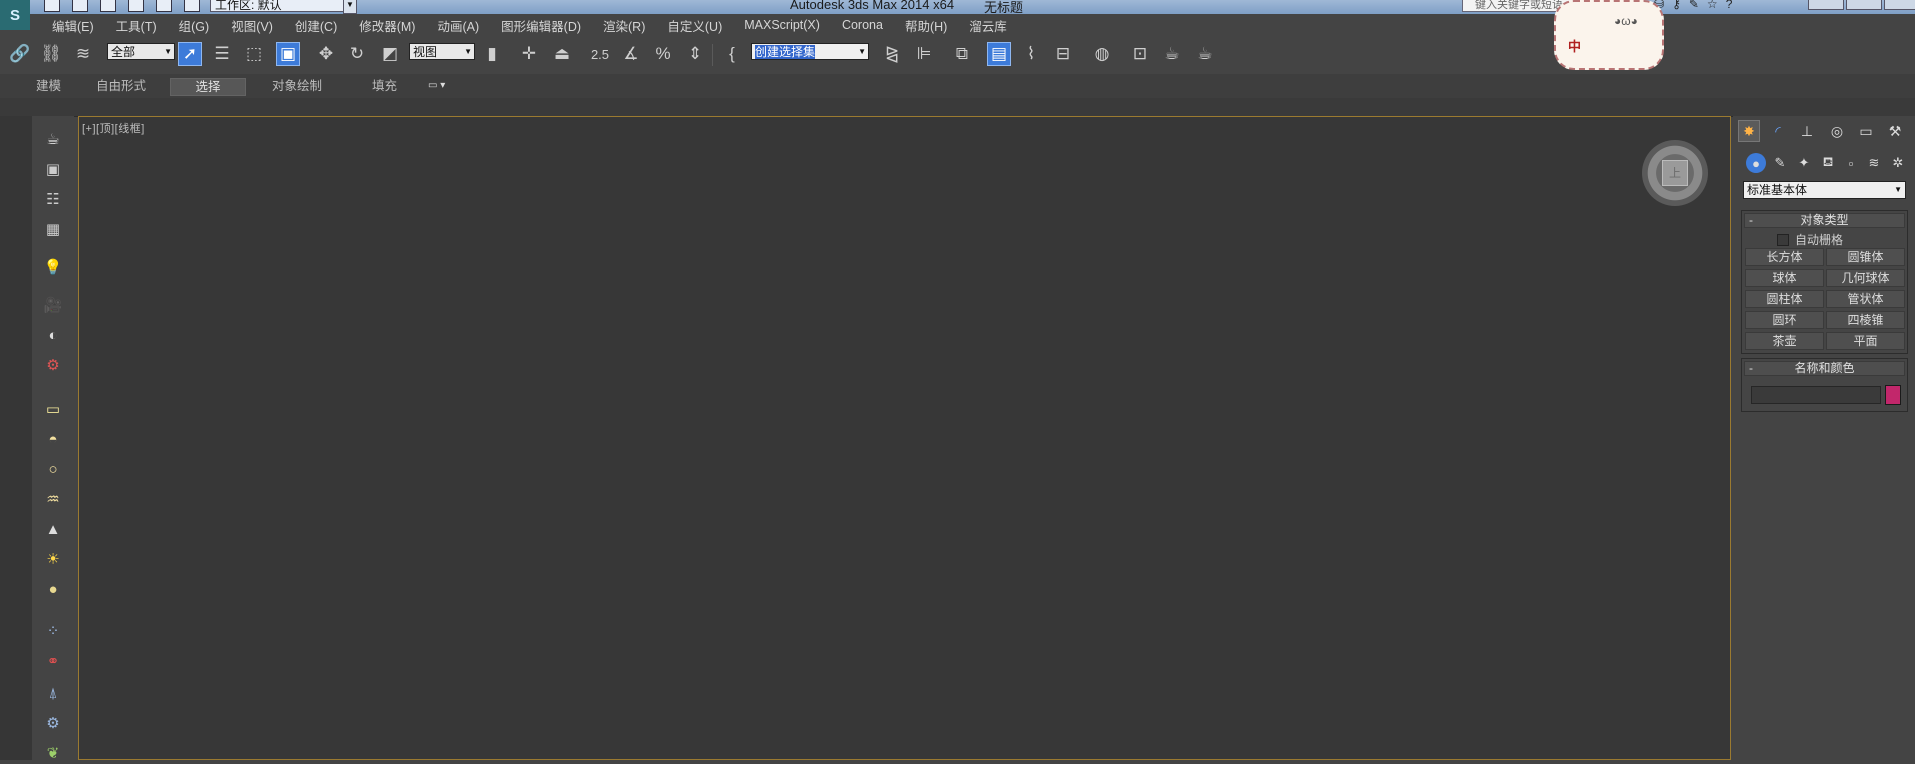 The width and height of the screenshot is (1915, 764). What do you see at coordinates (562, 54) in the screenshot?
I see `keyboard-shortcut-override-icon: ⏏` at bounding box center [562, 54].